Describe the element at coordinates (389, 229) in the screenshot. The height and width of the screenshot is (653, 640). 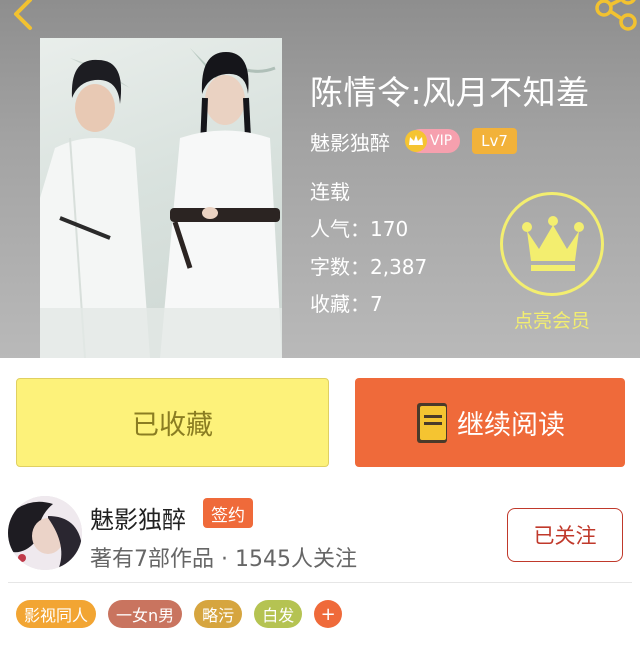
I see `popularity-value: 170` at that location.